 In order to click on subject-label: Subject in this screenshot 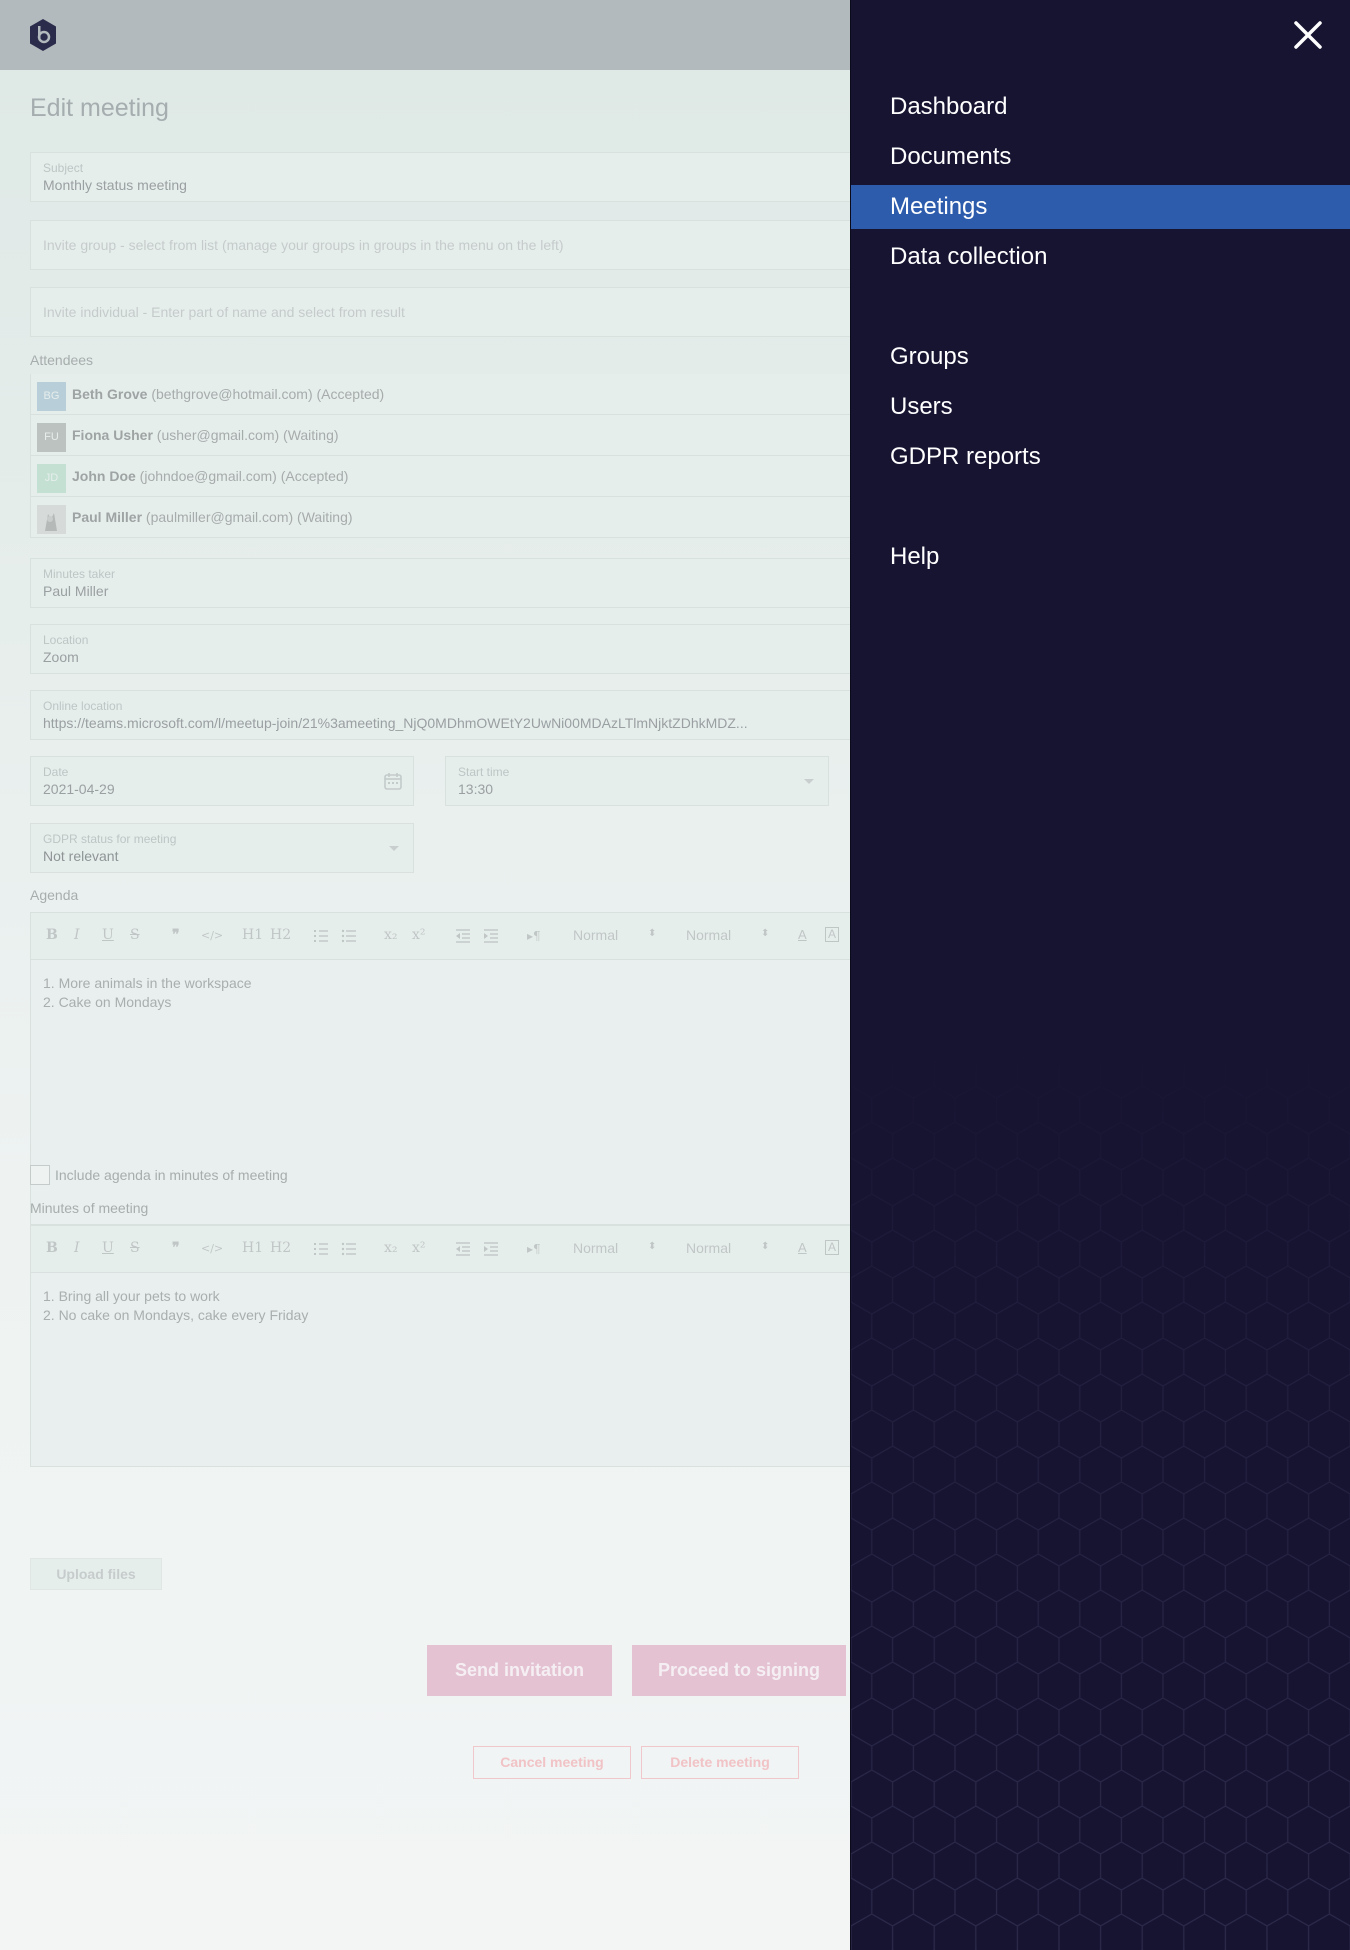, I will do `click(63, 168)`.